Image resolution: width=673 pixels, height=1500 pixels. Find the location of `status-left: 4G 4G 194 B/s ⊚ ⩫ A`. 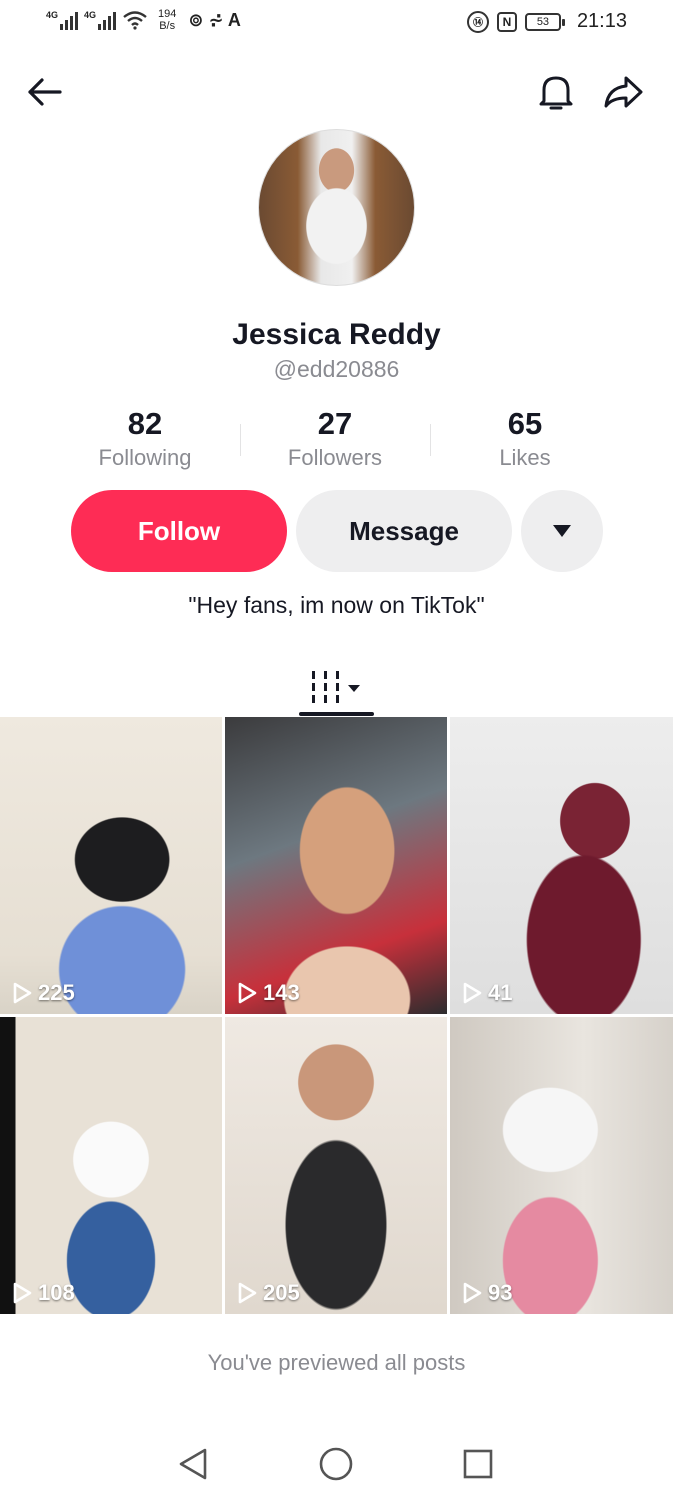

status-left: 4G 4G 194 B/s ⊚ ⩫ A is located at coordinates (143, 20).